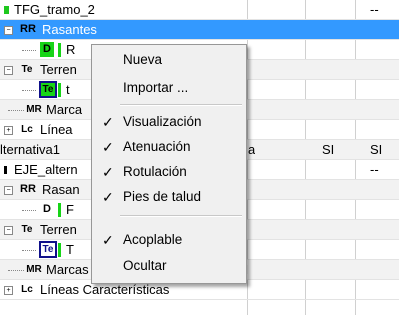 Image resolution: width=399 pixels, height=315 pixels. I want to click on menu-item-label: Rotulación, so click(155, 171).